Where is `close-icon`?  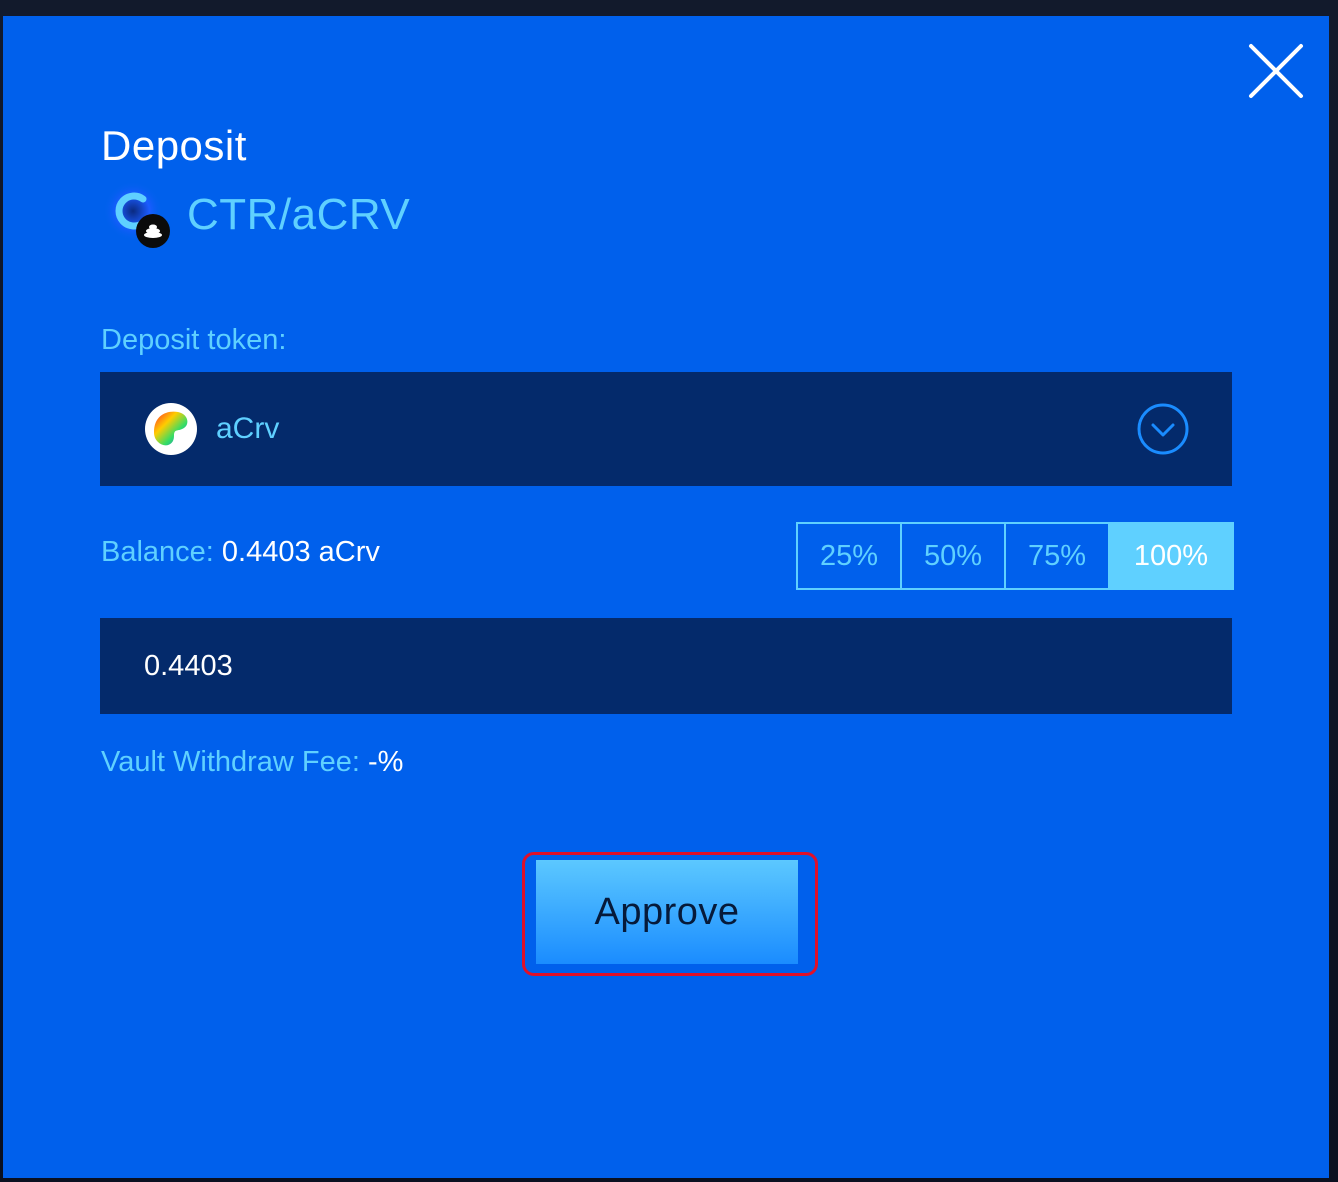
close-icon is located at coordinates (1276, 71).